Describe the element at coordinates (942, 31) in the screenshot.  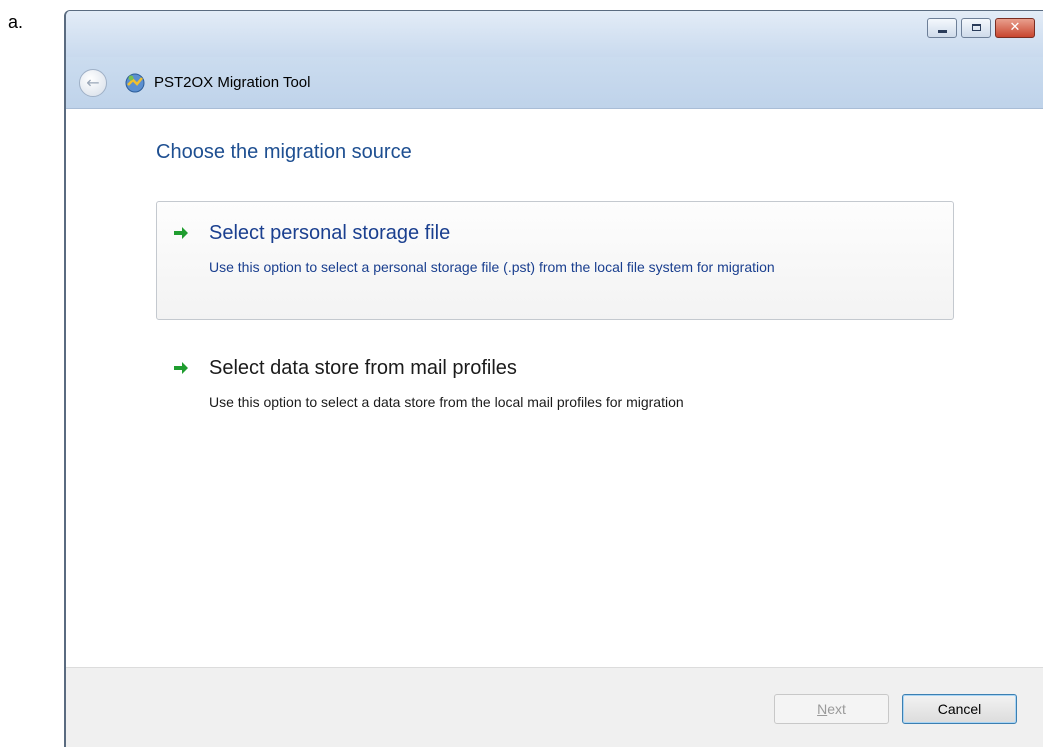
I see `minimize-icon` at that location.